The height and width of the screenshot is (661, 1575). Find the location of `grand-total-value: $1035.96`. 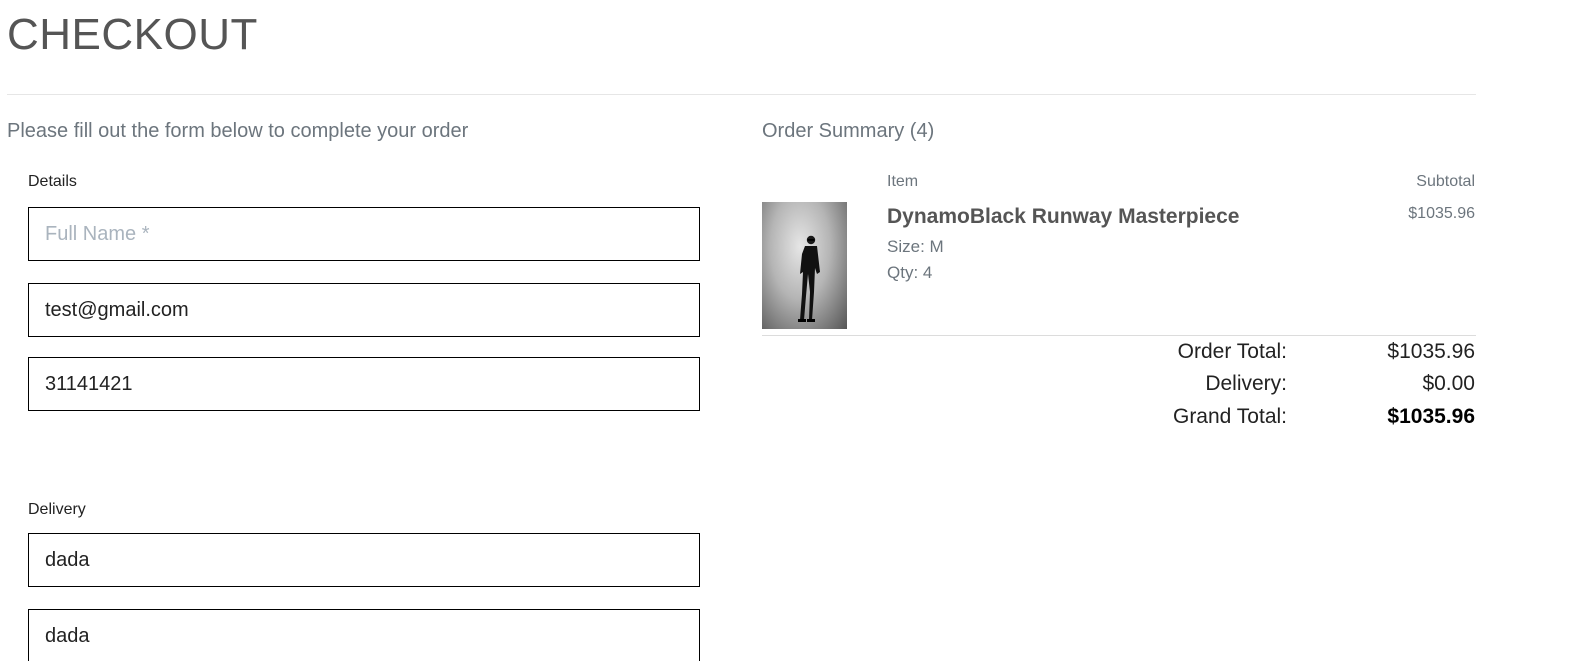

grand-total-value: $1035.96 is located at coordinates (1431, 416).